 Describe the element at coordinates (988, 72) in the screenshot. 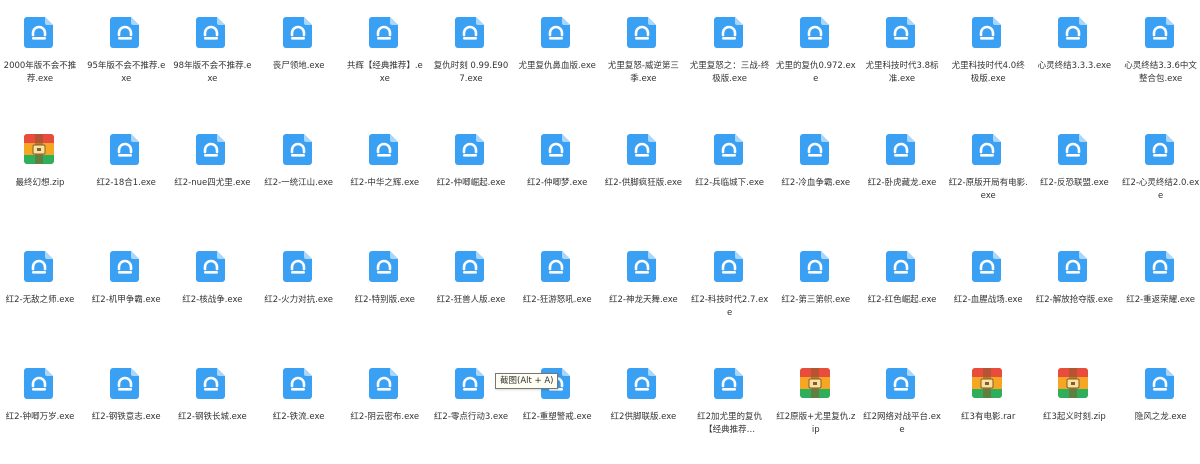

I see `file-name: 尤里科技时代4.0终极版.exe` at that location.